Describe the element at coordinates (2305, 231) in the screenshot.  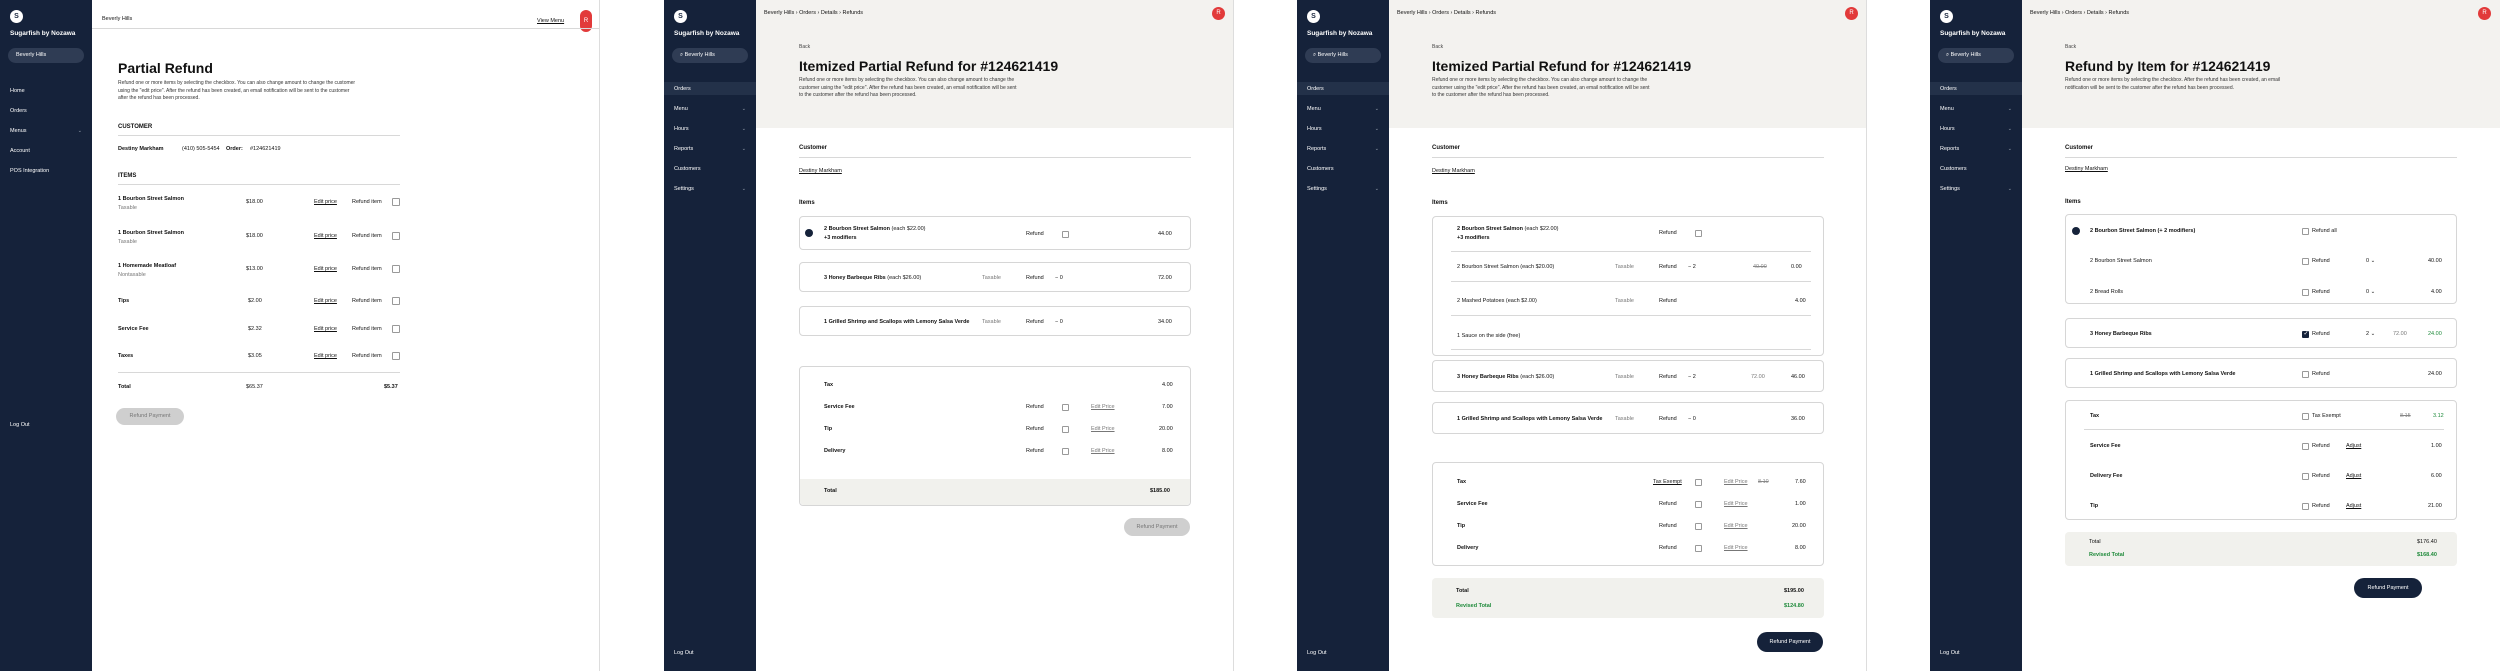
I see `refund-all-checkbox` at that location.